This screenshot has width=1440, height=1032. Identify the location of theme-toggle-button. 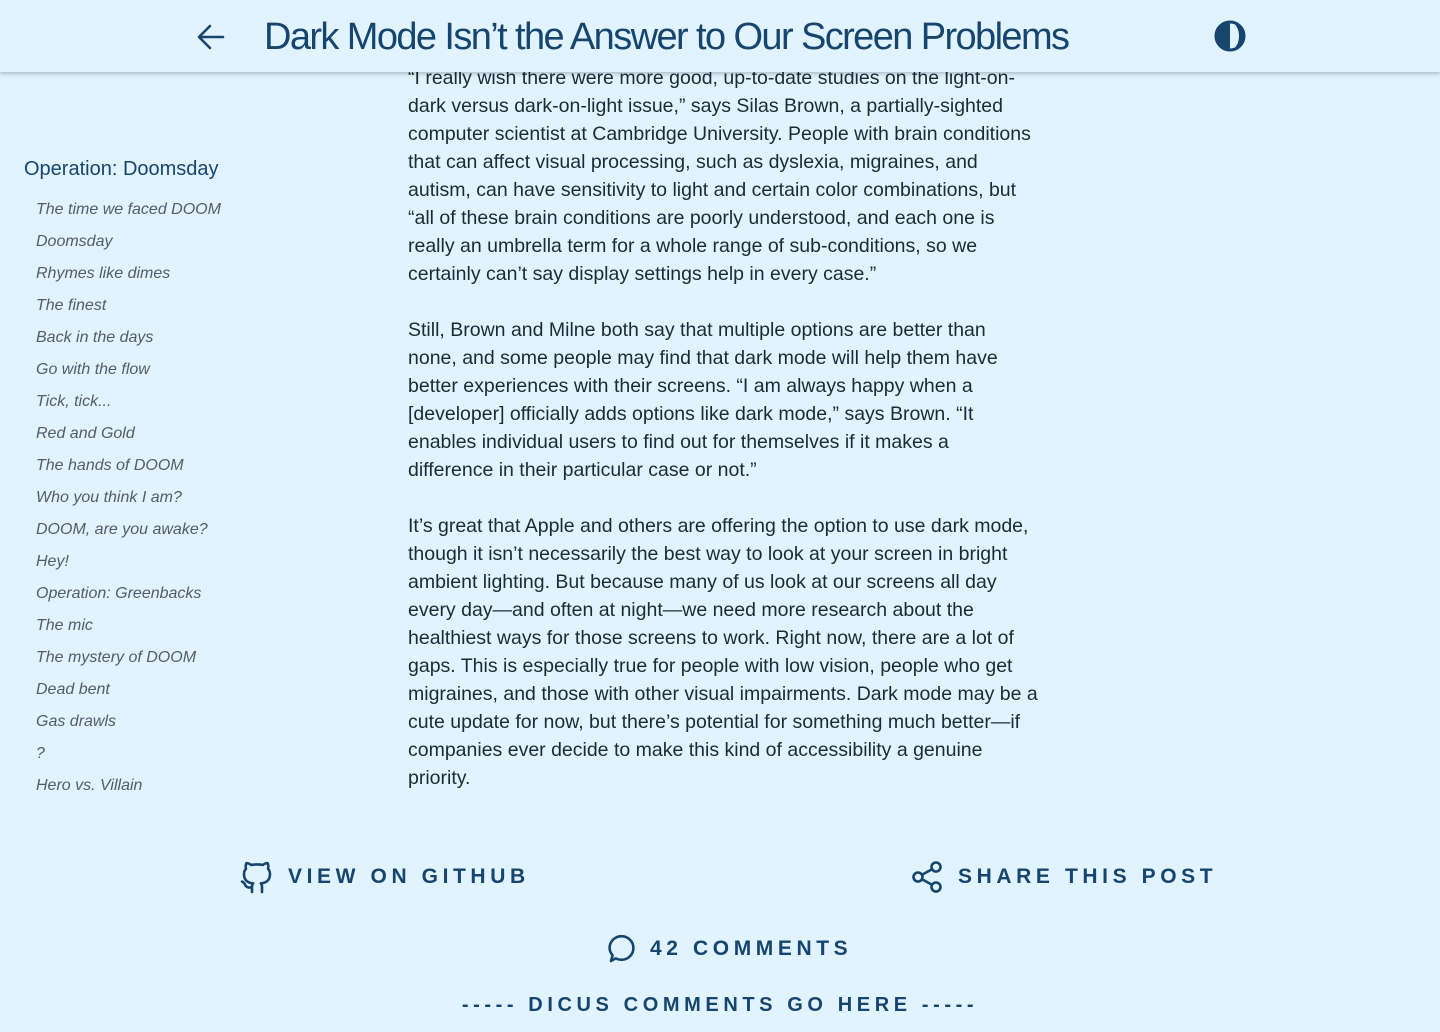
(1230, 36).